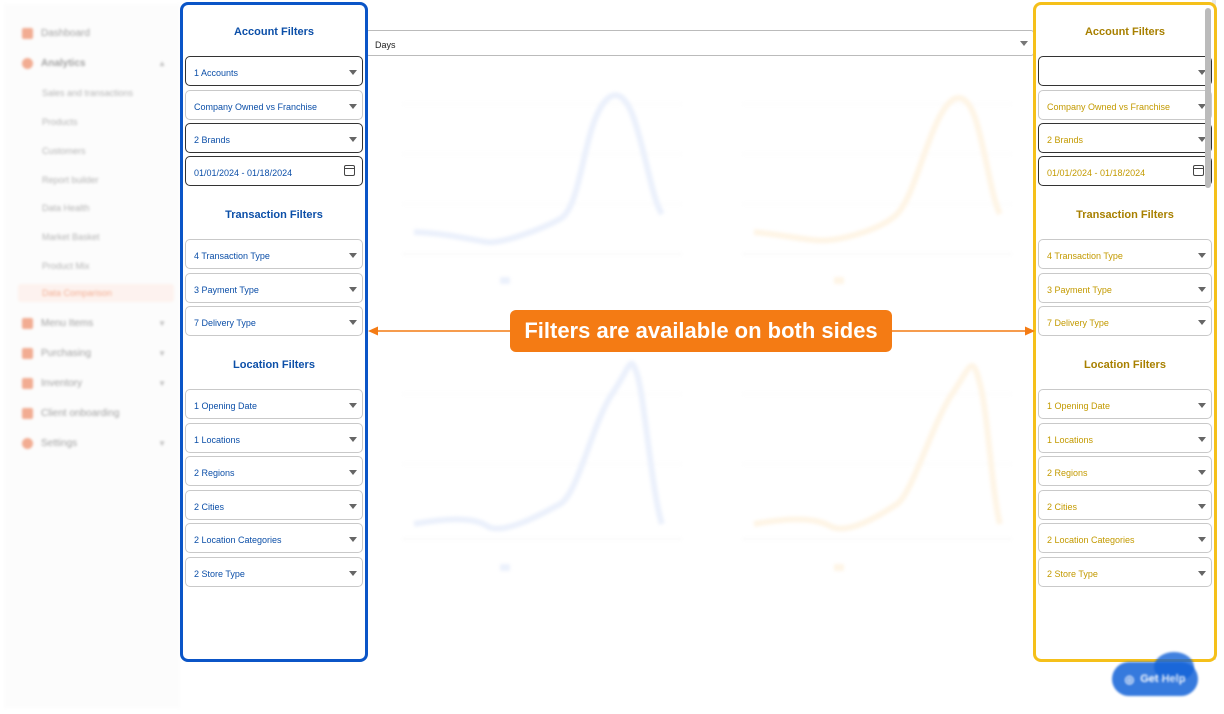 This screenshot has height=714, width=1224. What do you see at coordinates (1062, 507) in the screenshot?
I see `field-value: 2 Cities` at bounding box center [1062, 507].